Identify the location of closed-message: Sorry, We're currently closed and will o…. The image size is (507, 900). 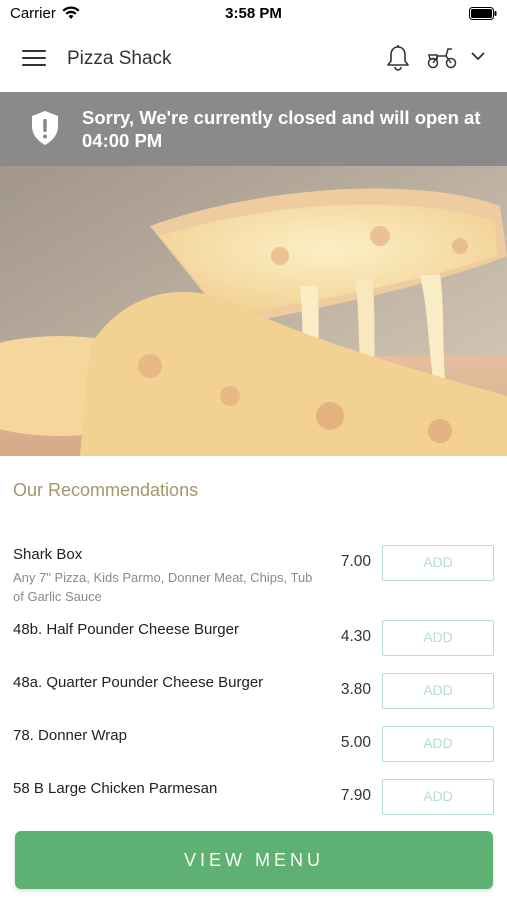
(281, 129).